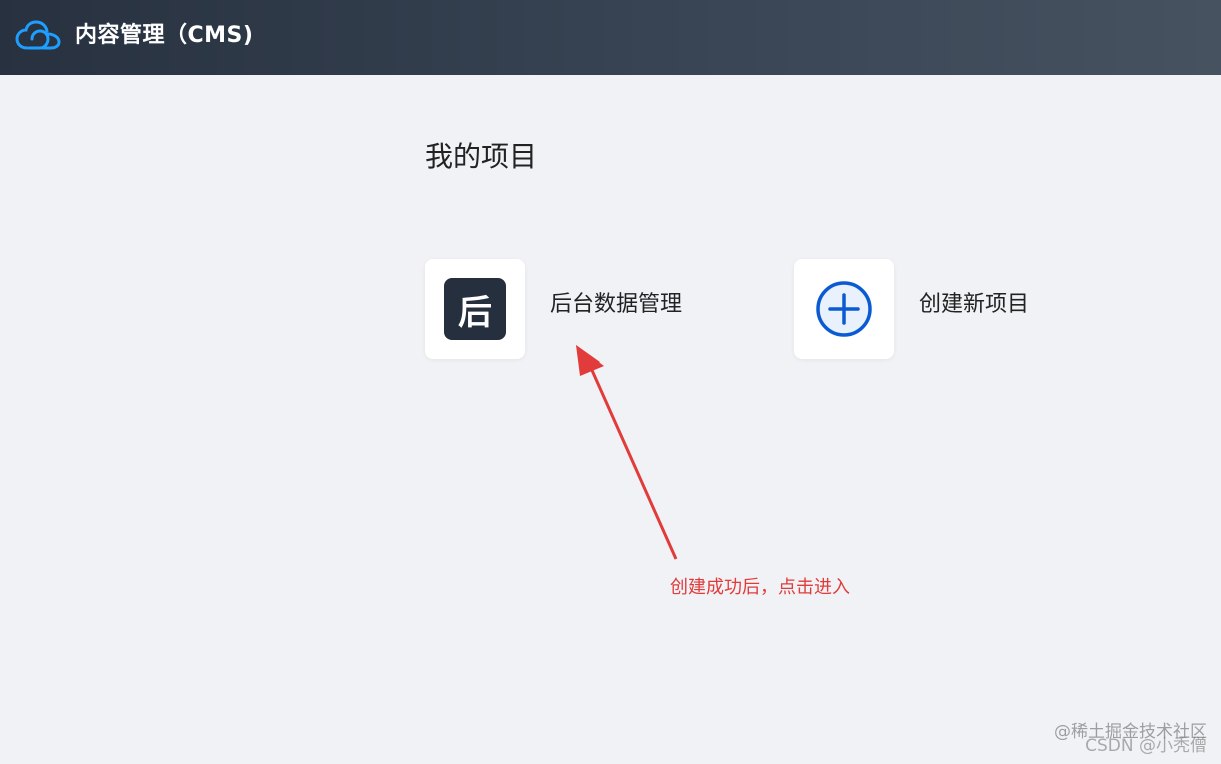 Image resolution: width=1221 pixels, height=764 pixels. I want to click on page-title: 我的项目, so click(481, 156).